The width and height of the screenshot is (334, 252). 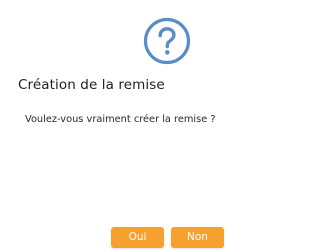 What do you see at coordinates (120, 119) in the screenshot?
I see `dialog-message: Voulez-vous vraiment créer la remise ?` at bounding box center [120, 119].